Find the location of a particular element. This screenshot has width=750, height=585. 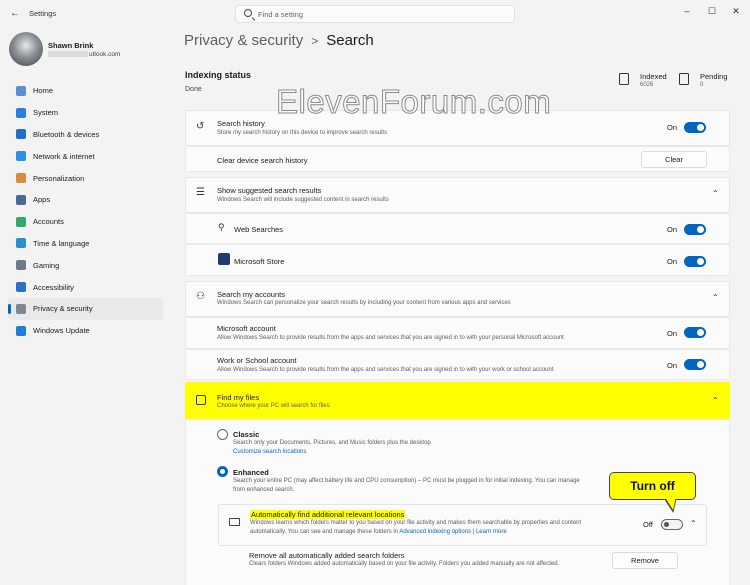

sidebar-item-system: System is located at coordinates (85, 113).